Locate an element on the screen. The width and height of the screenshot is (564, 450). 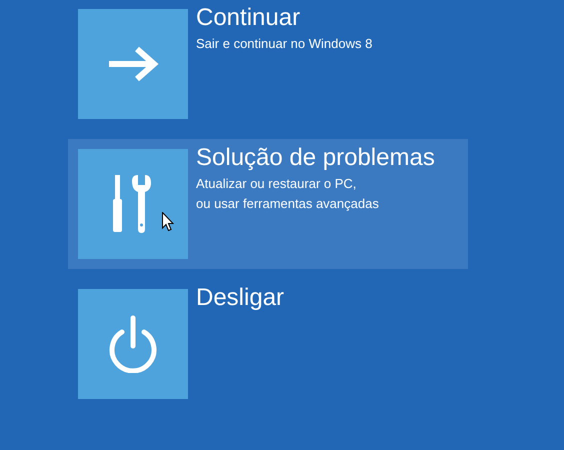
mouse-cursor-icon is located at coordinates (168, 222).